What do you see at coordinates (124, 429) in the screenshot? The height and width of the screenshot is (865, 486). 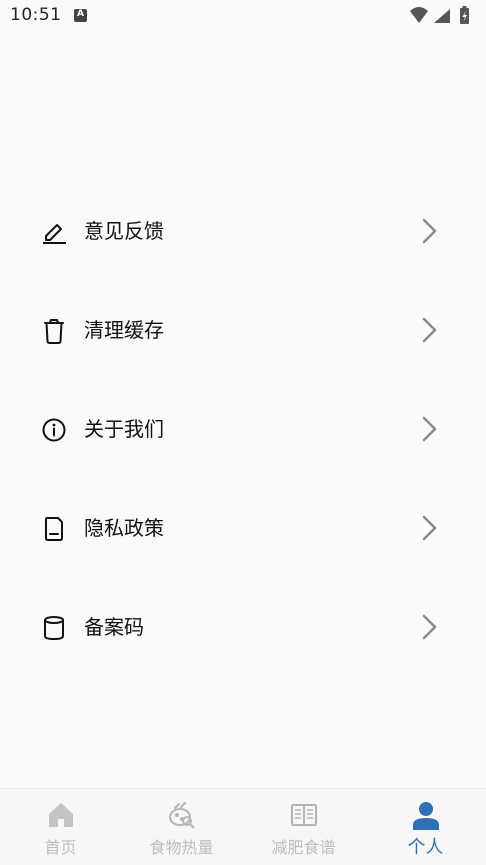 I see `menu-item-label: 关于我们` at bounding box center [124, 429].